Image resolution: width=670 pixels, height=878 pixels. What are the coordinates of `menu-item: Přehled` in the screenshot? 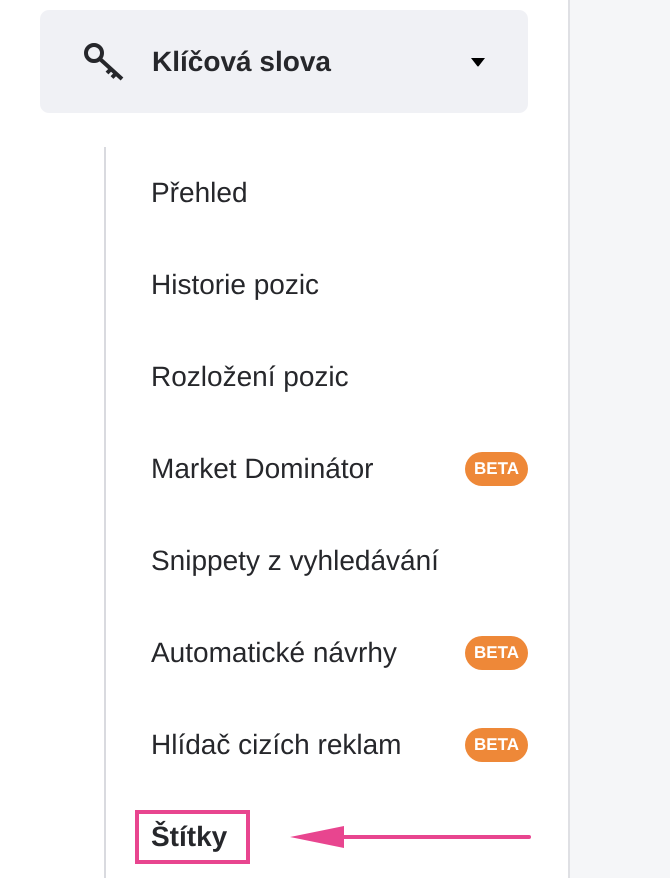 It's located at (199, 193).